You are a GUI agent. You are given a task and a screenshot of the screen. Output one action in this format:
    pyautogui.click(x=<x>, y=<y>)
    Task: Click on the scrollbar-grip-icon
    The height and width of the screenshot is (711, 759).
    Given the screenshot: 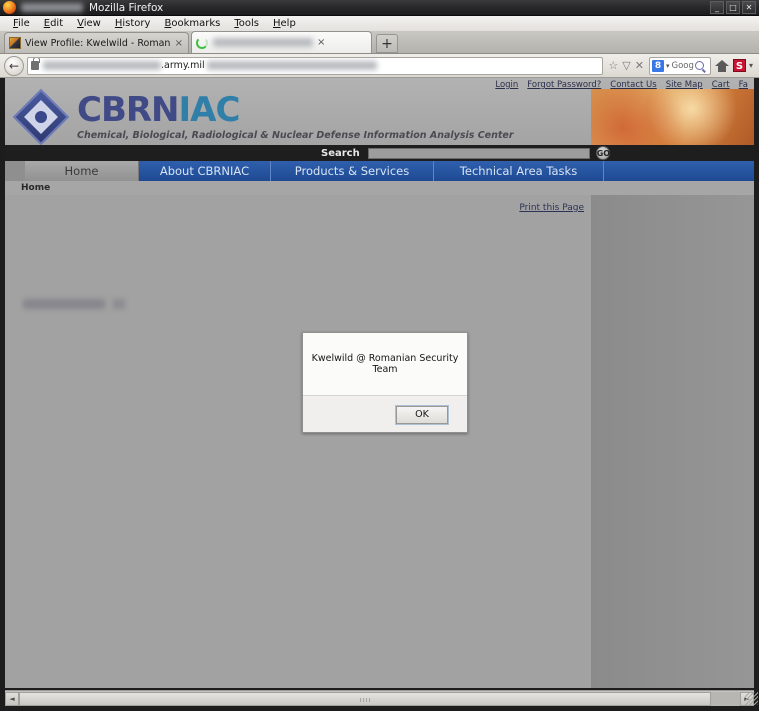 What is the action you would take?
    pyautogui.click(x=365, y=699)
    